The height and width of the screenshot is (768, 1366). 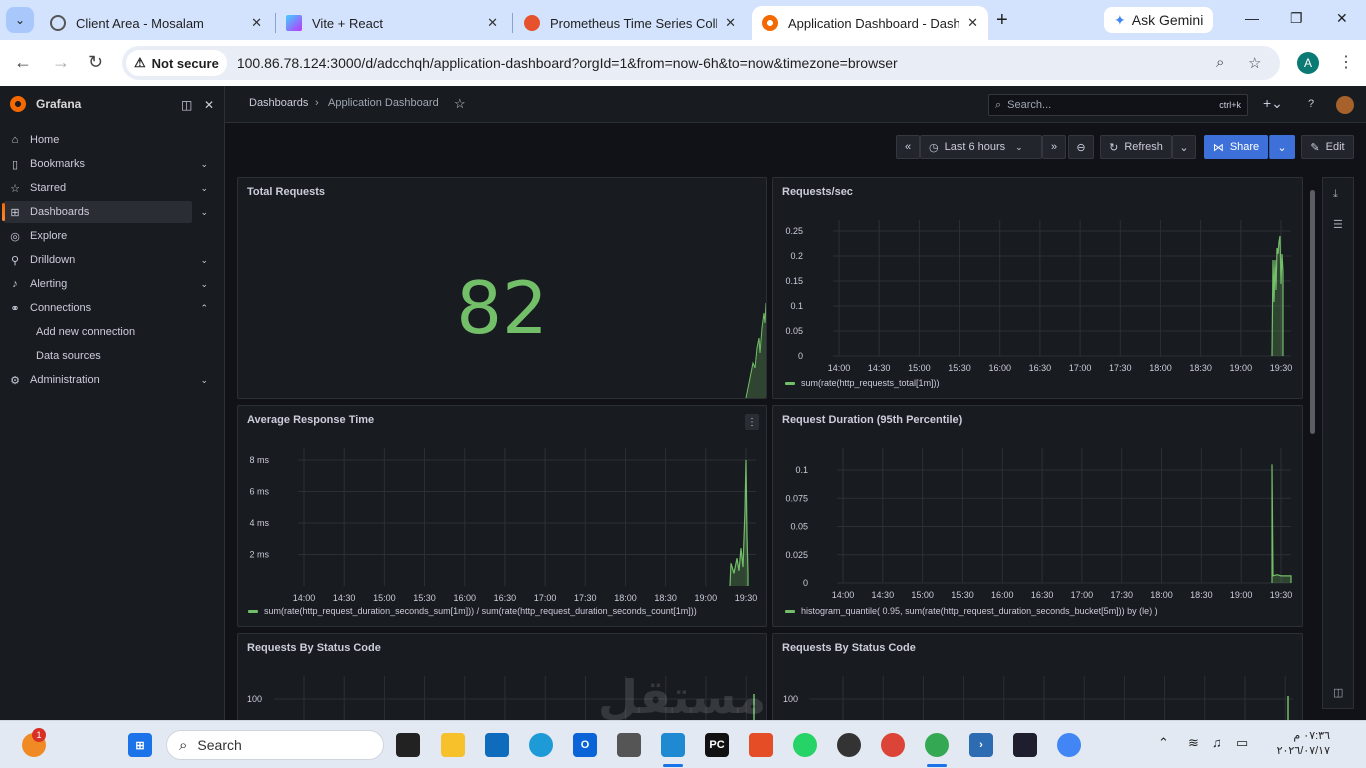 What do you see at coordinates (98, 236) in the screenshot?
I see `nav-explore: ◎ Explore` at bounding box center [98, 236].